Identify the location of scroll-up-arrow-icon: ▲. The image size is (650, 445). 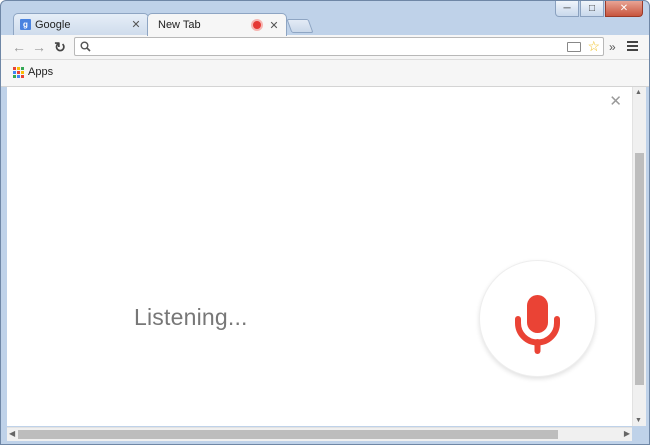
(638, 92).